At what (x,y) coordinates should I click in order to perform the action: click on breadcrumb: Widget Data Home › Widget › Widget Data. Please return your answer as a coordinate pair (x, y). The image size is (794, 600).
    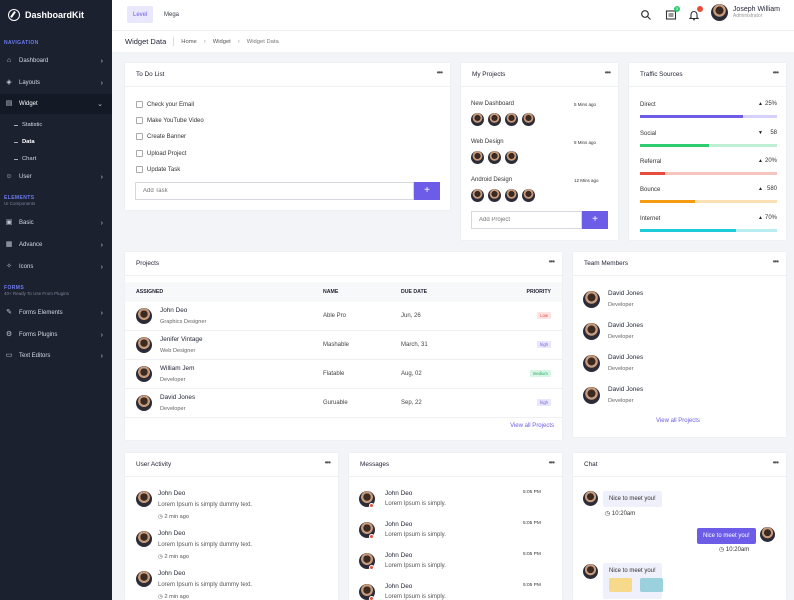
    Looking at the image, I should click on (453, 41).